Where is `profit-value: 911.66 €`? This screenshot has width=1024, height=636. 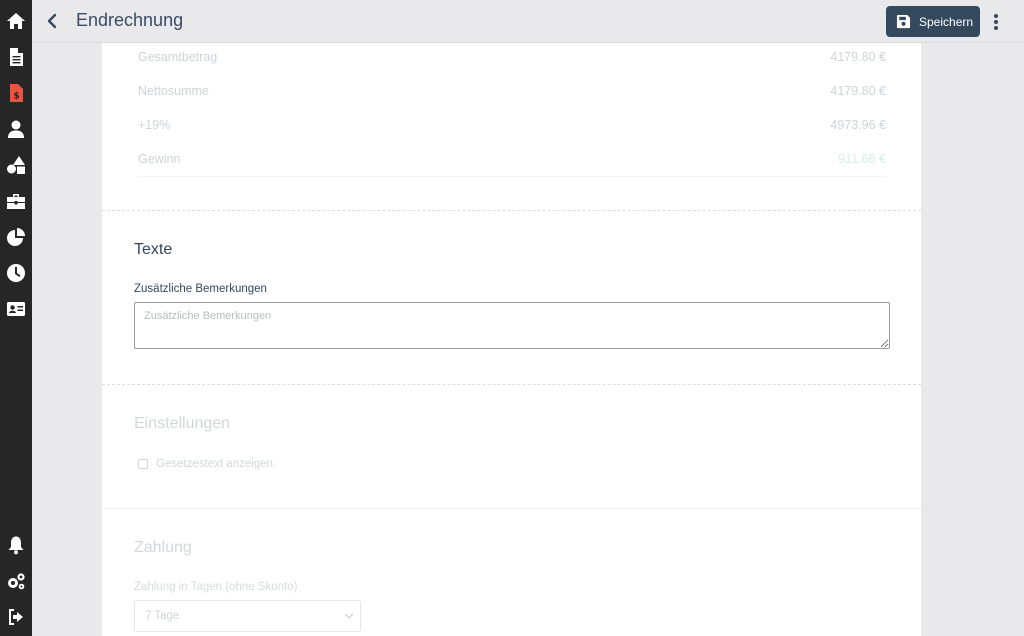
profit-value: 911.66 € is located at coordinates (862, 159).